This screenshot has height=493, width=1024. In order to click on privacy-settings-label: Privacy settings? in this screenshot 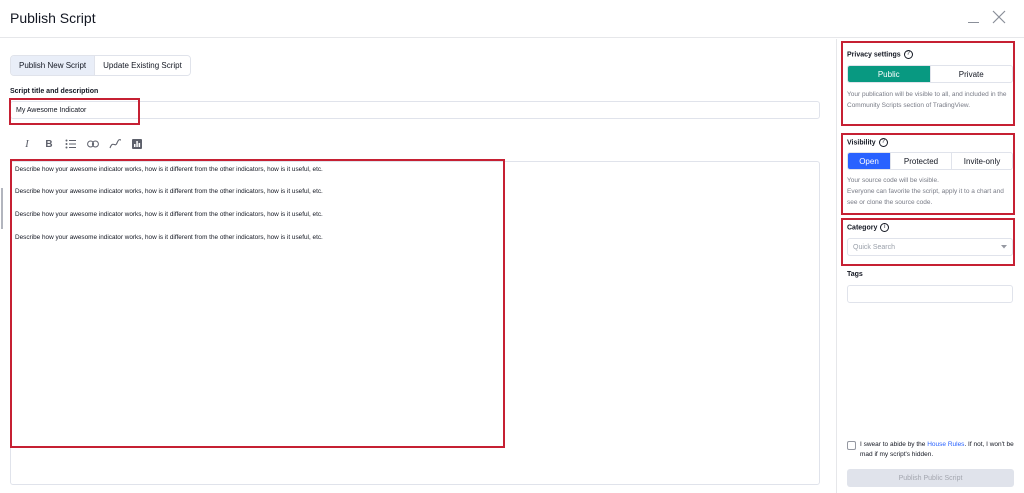, I will do `click(880, 54)`.